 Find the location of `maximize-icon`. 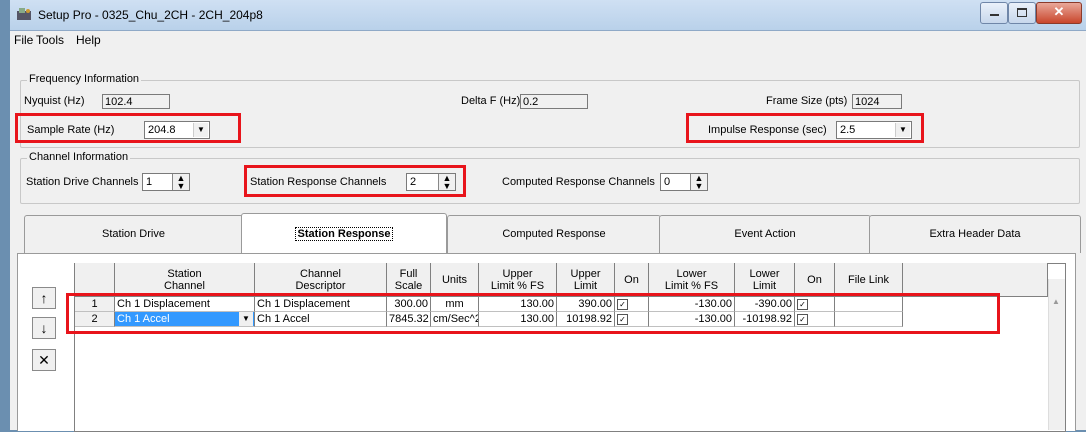

maximize-icon is located at coordinates (1022, 12).